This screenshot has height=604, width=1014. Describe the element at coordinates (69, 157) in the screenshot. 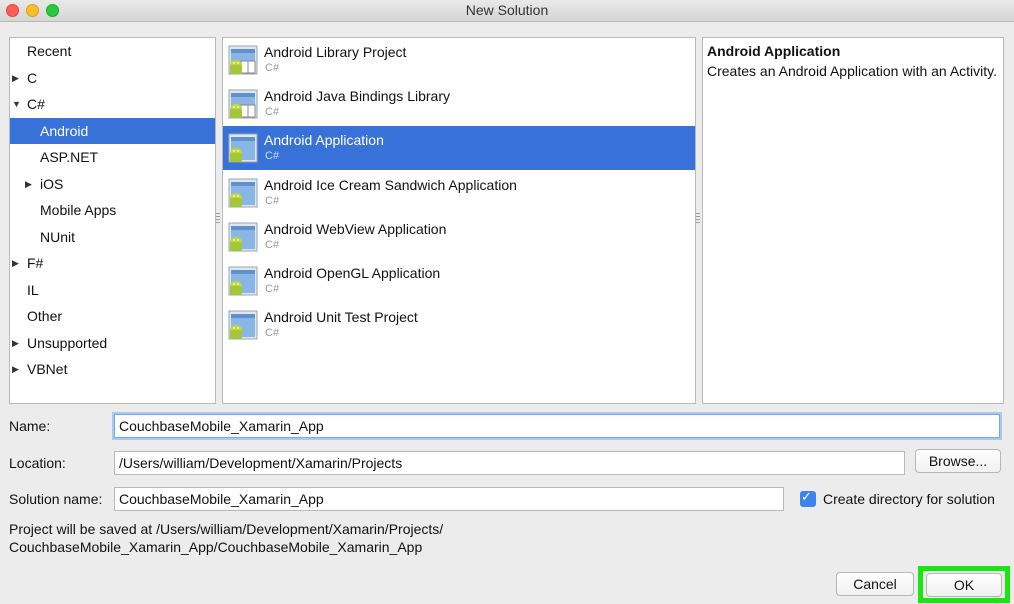

I see `category-label: ASP.NET` at that location.